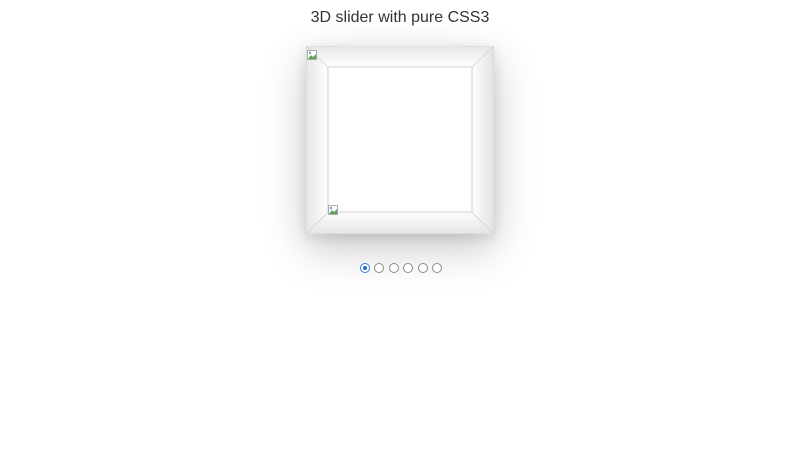 The width and height of the screenshot is (800, 450). I want to click on cube-face-front, so click(400, 139).